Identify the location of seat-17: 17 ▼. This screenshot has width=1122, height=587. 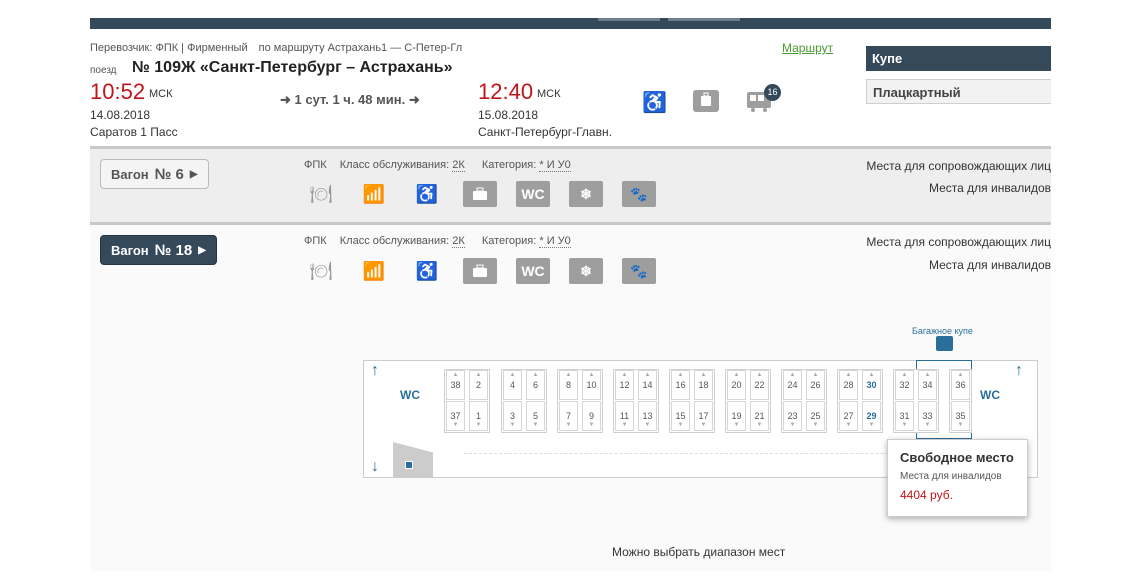
(703, 416).